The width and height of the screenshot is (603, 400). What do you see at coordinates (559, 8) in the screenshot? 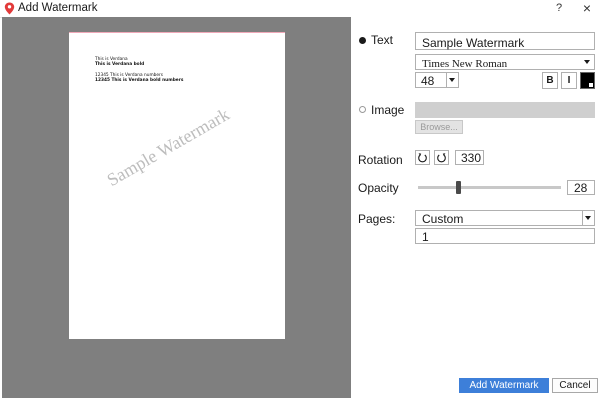
I see `help-button: ?` at bounding box center [559, 8].